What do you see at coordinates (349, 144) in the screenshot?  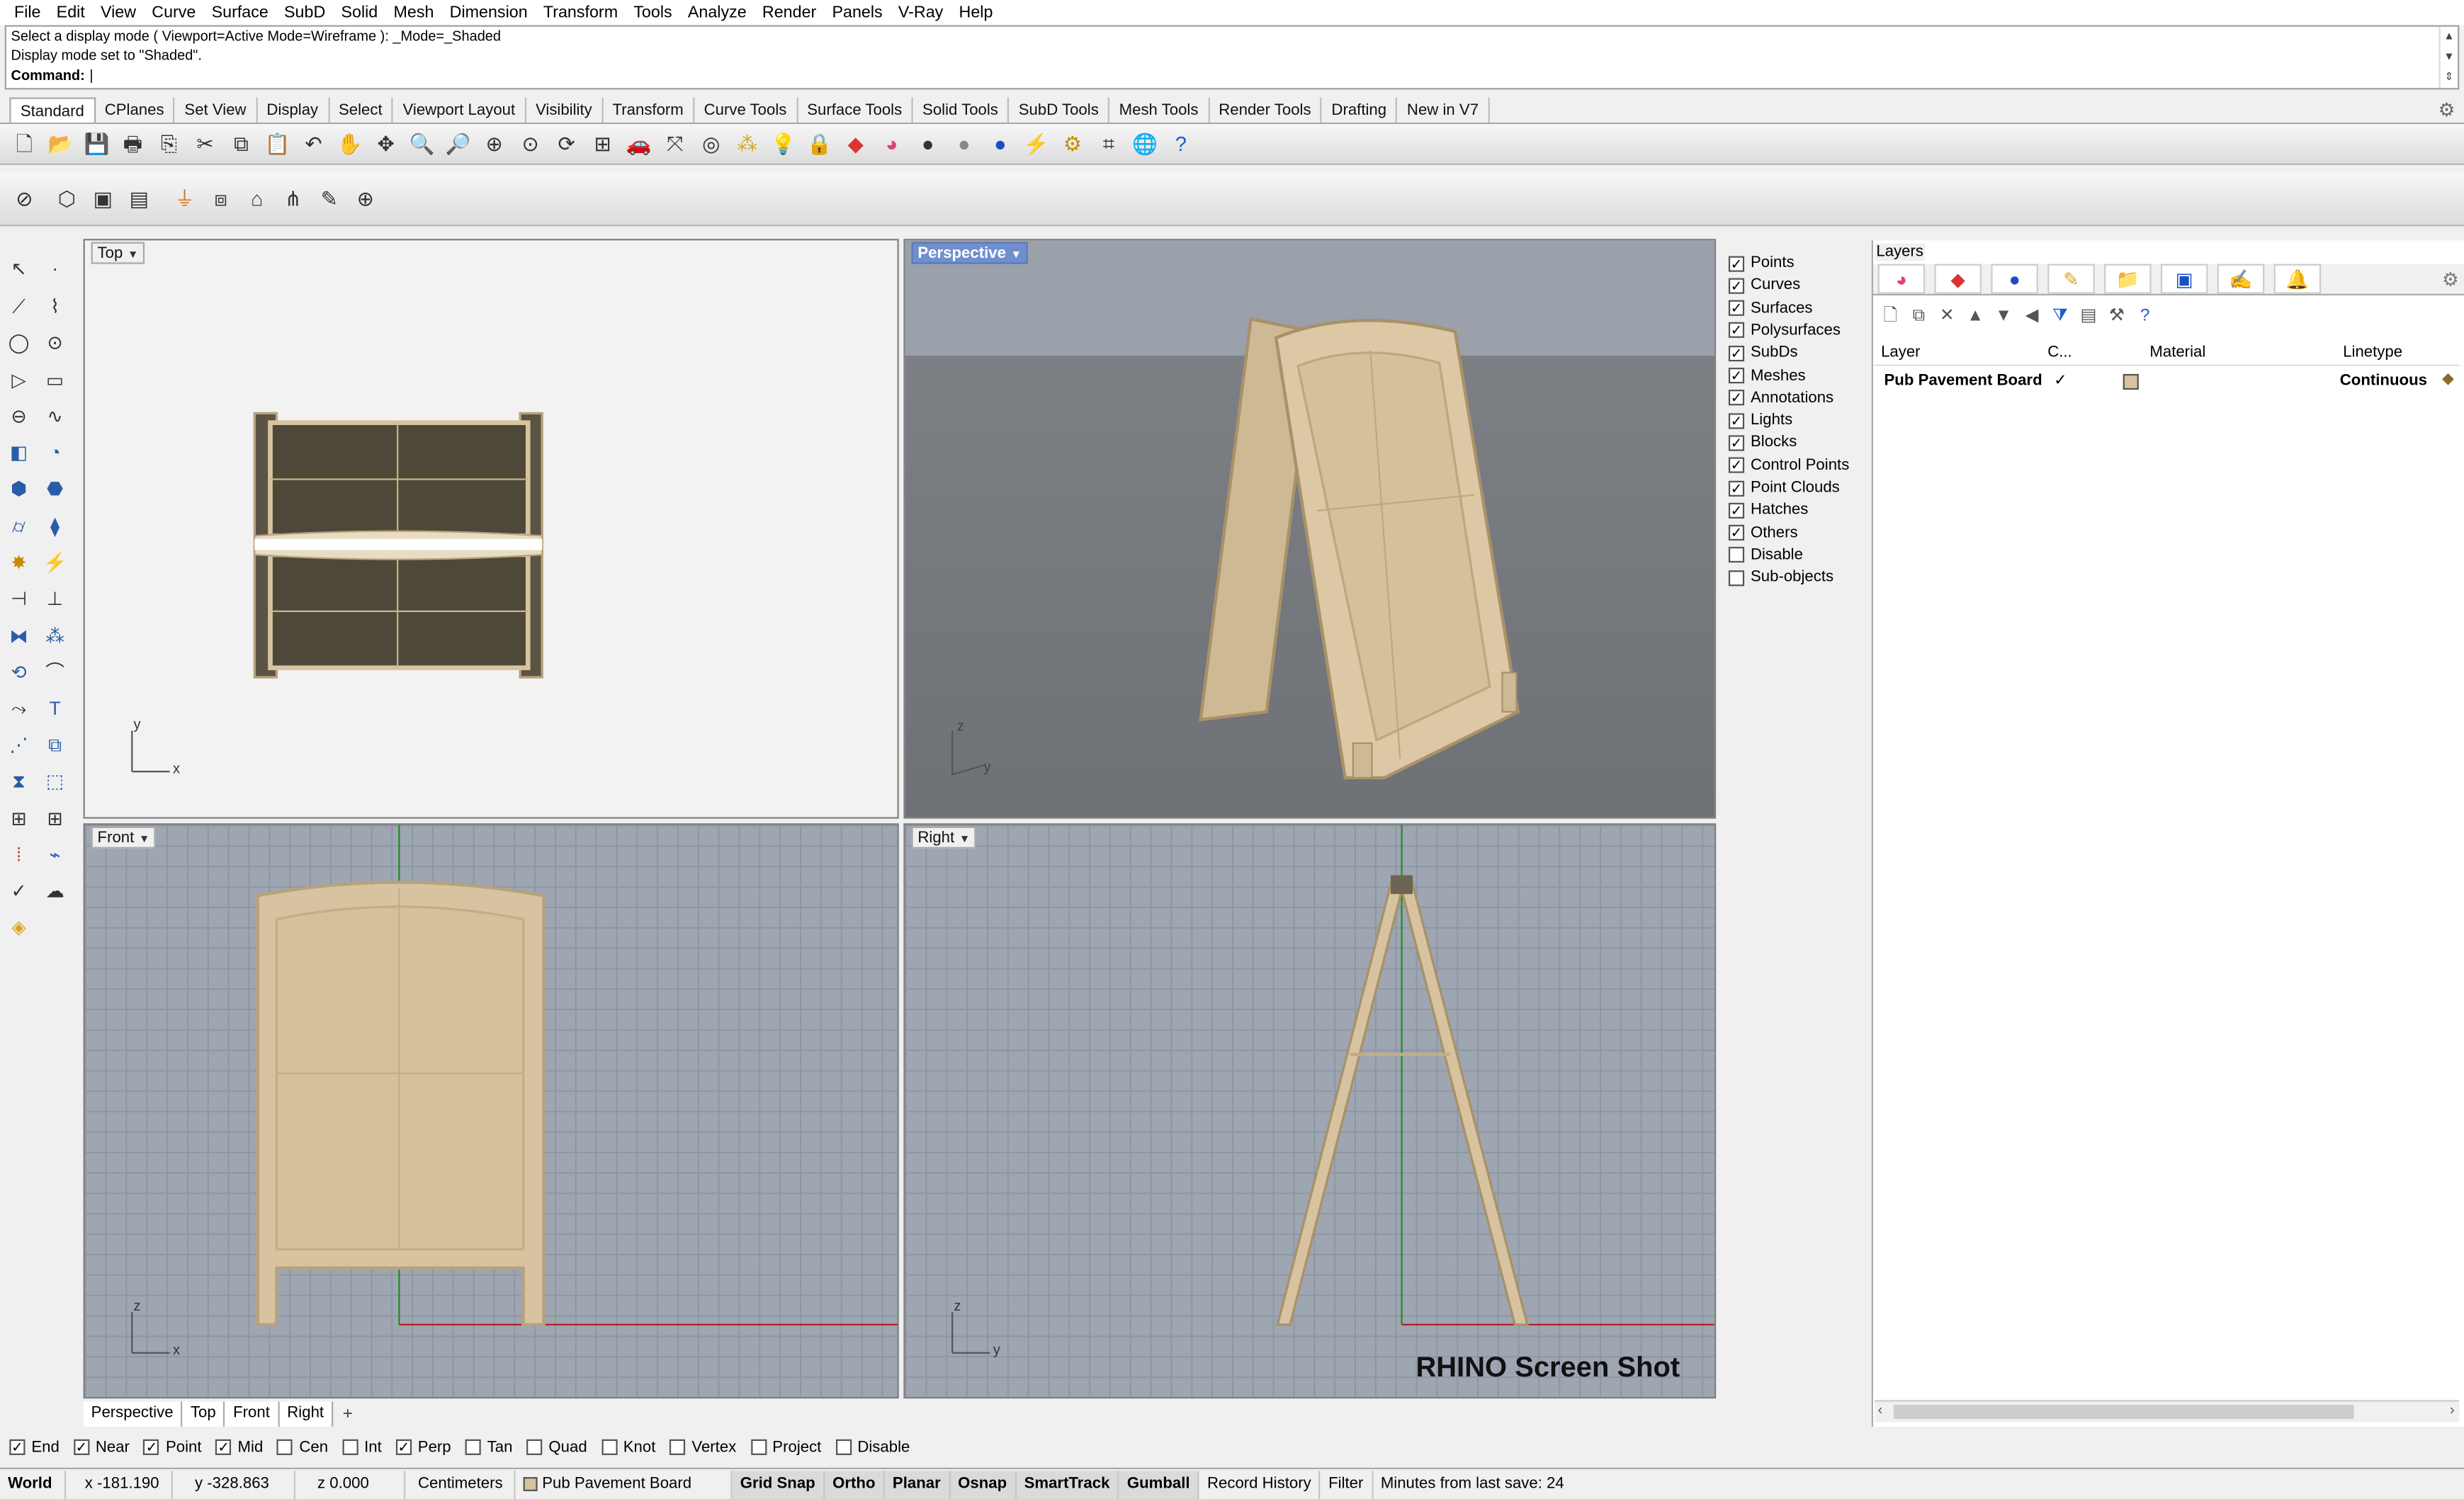 I see `pan-hand-icon: ✋` at bounding box center [349, 144].